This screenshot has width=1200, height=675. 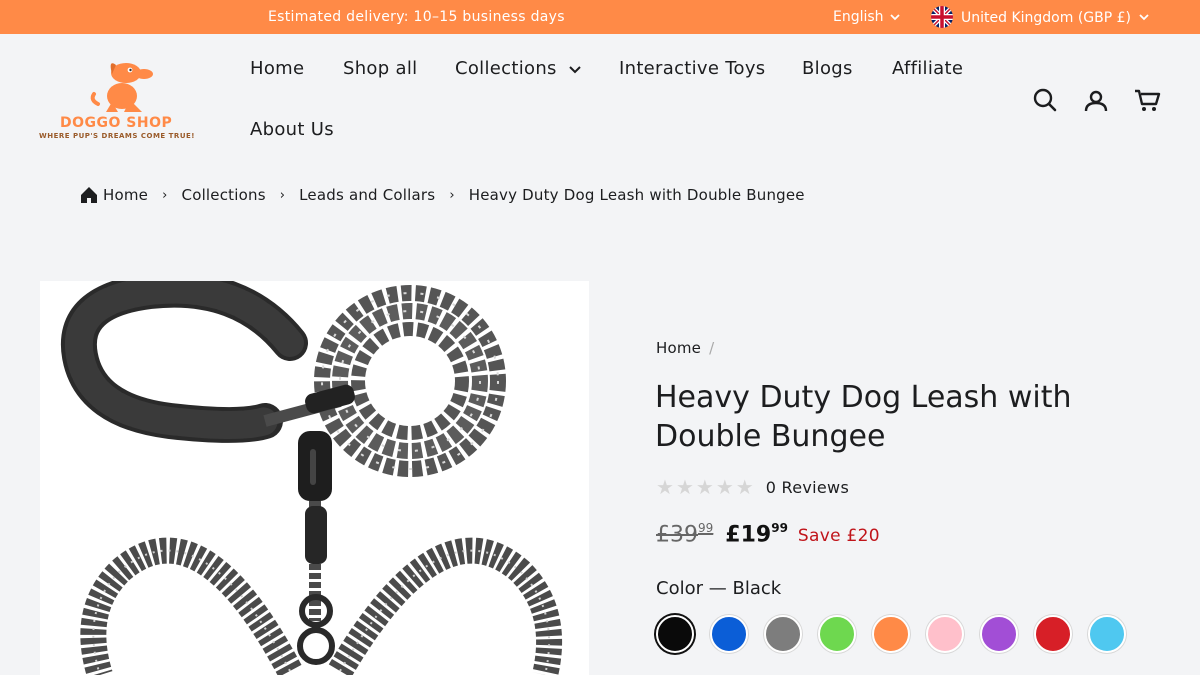 What do you see at coordinates (1045, 100) in the screenshot?
I see `search-icon` at bounding box center [1045, 100].